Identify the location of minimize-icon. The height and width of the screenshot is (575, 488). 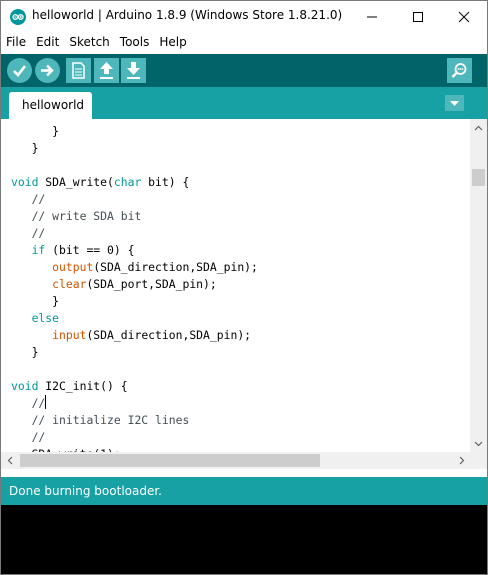
(372, 16).